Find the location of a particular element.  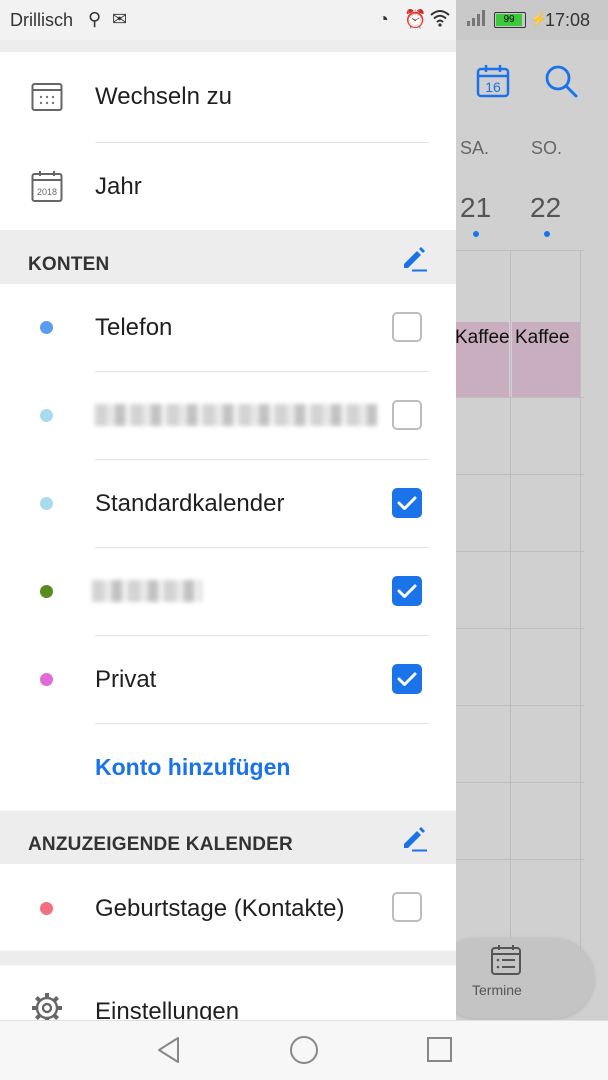

usb-icon: ⚲ is located at coordinates (95, 19).